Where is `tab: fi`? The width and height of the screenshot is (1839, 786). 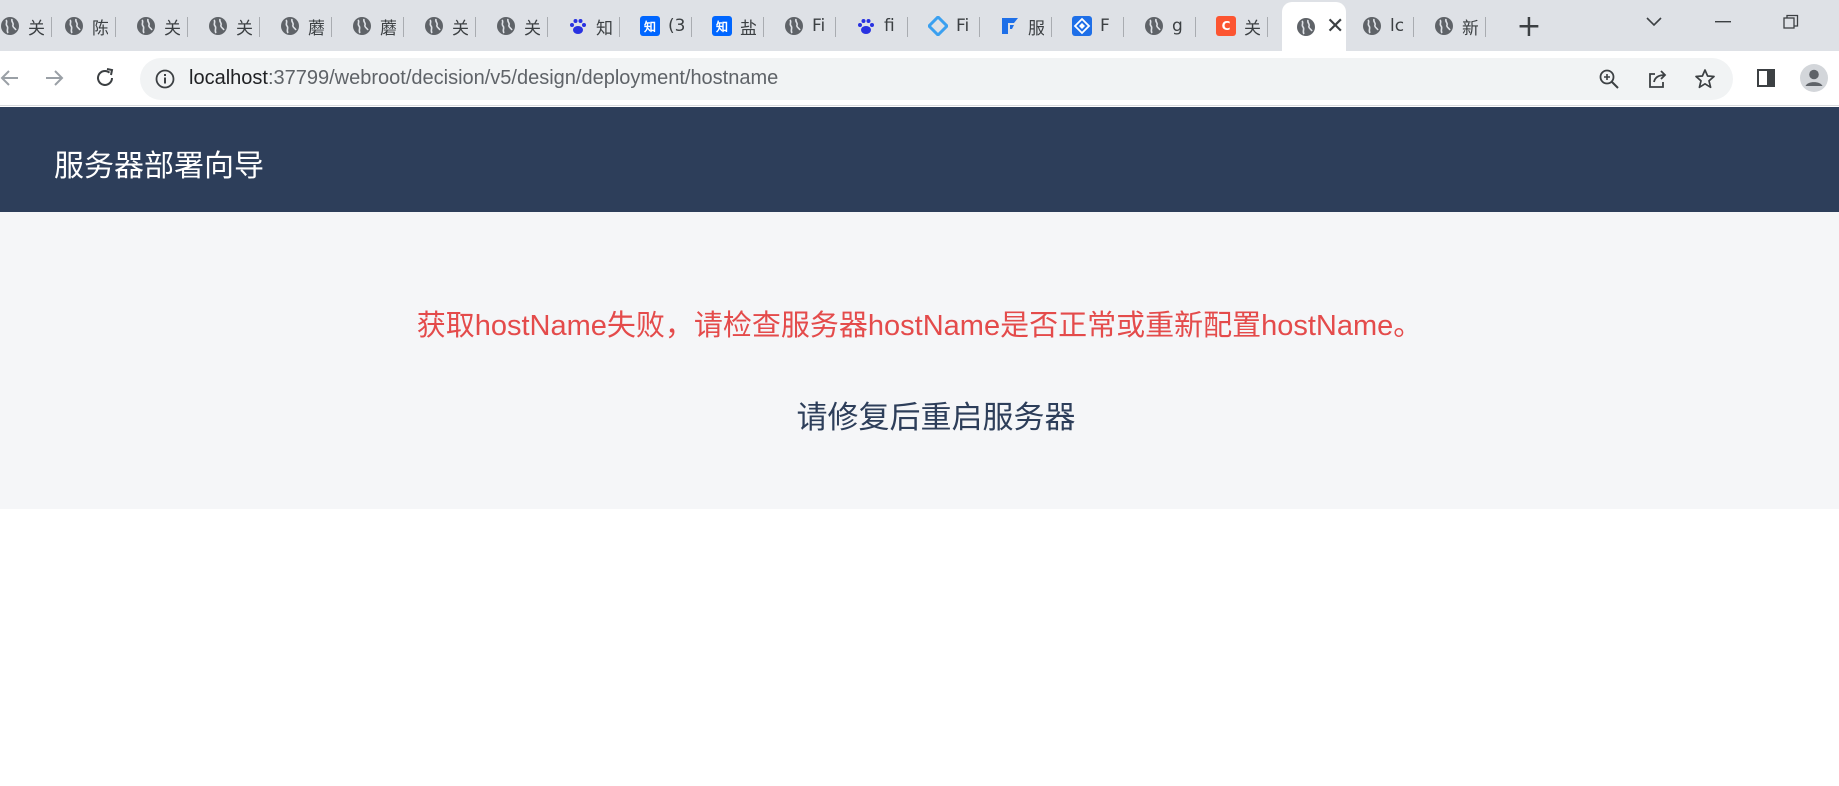 tab: fi is located at coordinates (876, 26).